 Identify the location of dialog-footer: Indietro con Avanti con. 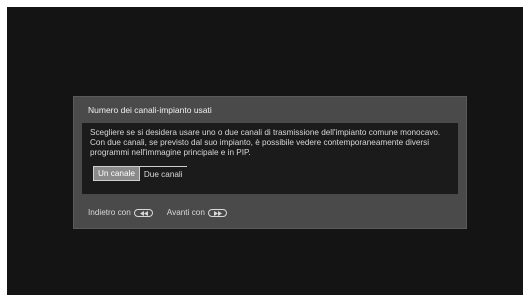
(157, 212).